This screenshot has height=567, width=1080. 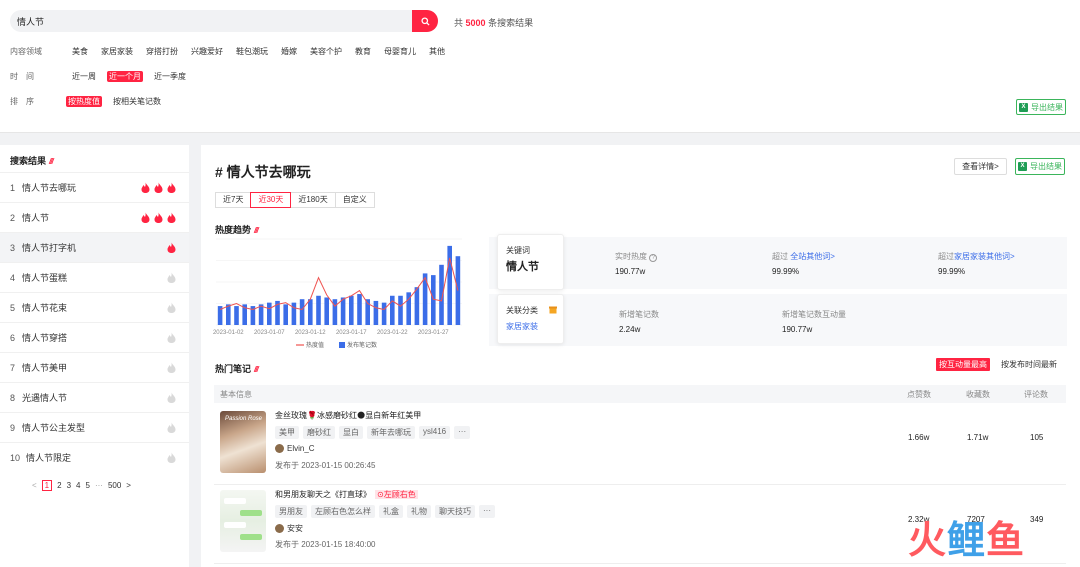 I want to click on export-button-top: X 导出结果, so click(x=1041, y=107).